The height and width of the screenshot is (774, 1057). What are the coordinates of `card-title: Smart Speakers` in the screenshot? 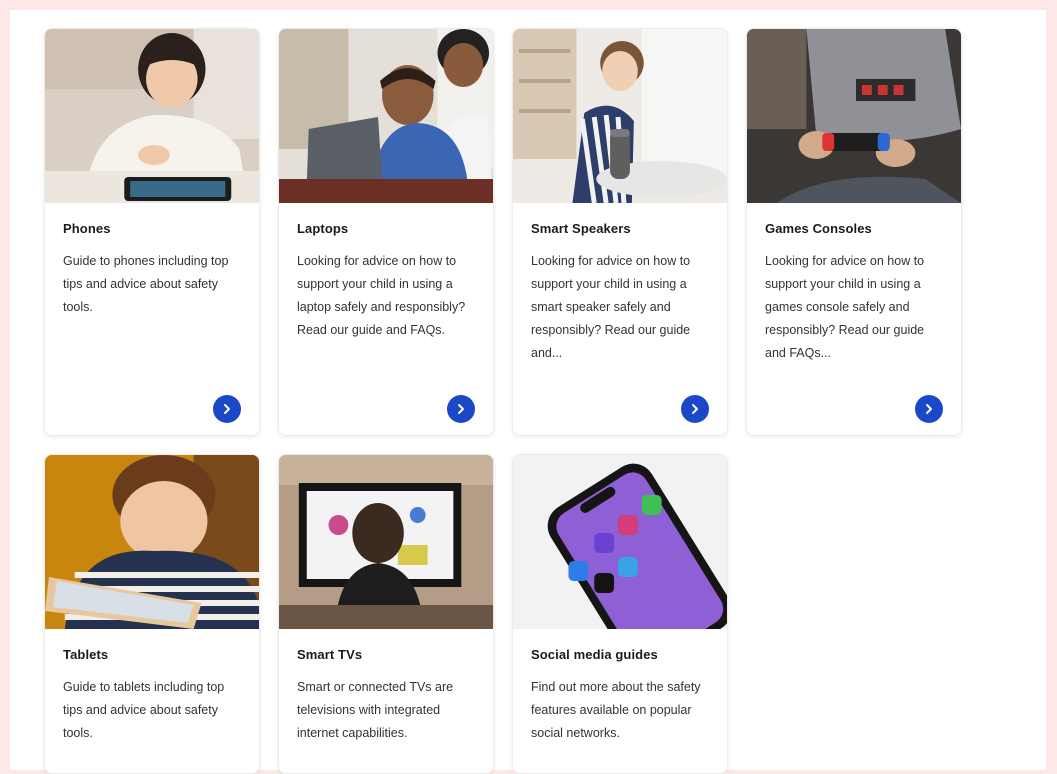 It's located at (581, 228).